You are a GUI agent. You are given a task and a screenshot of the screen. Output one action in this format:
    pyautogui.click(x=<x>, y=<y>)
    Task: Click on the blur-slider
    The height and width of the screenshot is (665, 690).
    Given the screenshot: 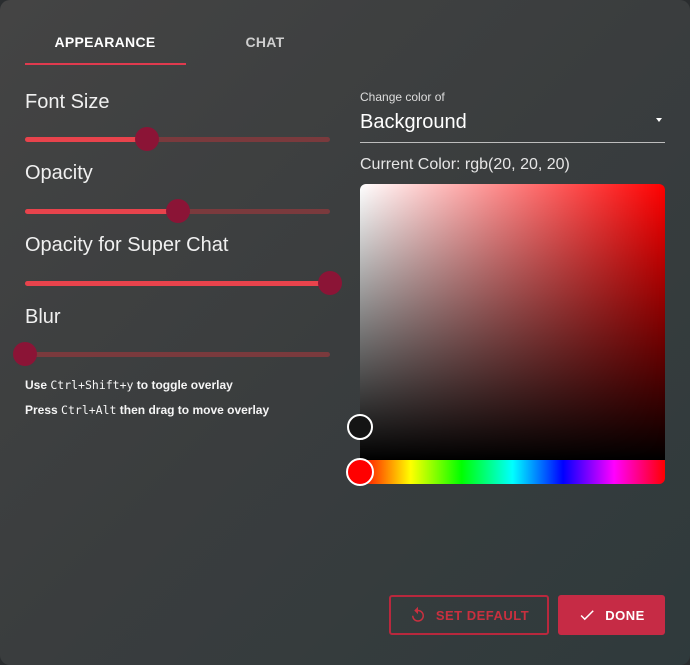 What is the action you would take?
    pyautogui.click(x=171, y=354)
    